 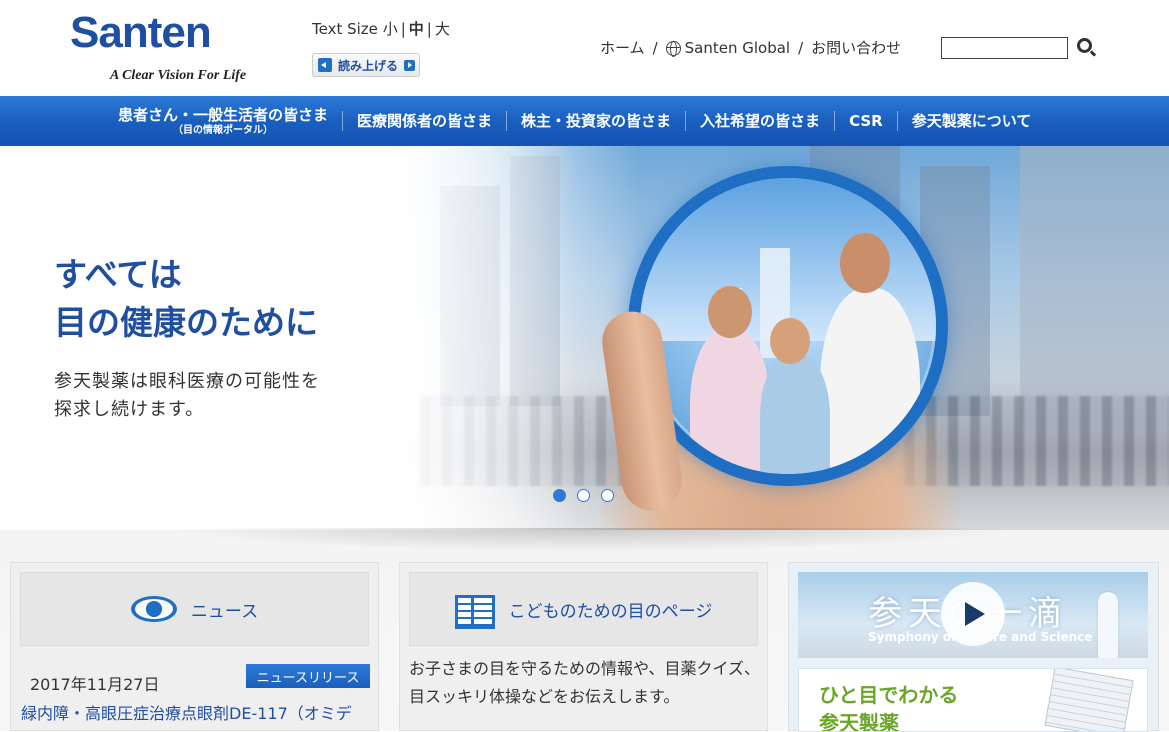 What do you see at coordinates (1084, 45) in the screenshot?
I see `search-icon` at bounding box center [1084, 45].